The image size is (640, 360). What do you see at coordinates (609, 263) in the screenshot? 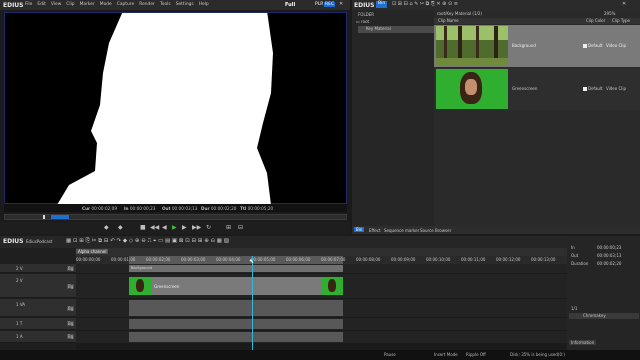
I see `info-duration: 00:00:02;20` at bounding box center [609, 263].